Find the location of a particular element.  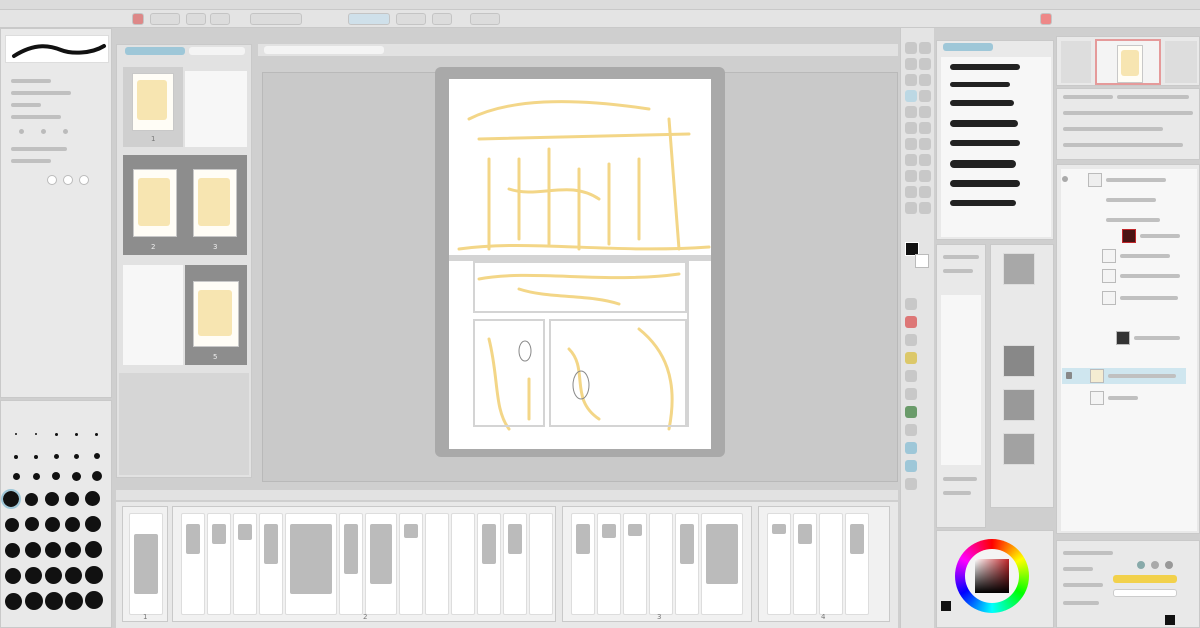

page-thumb-5: 5 is located at coordinates (216, 315).